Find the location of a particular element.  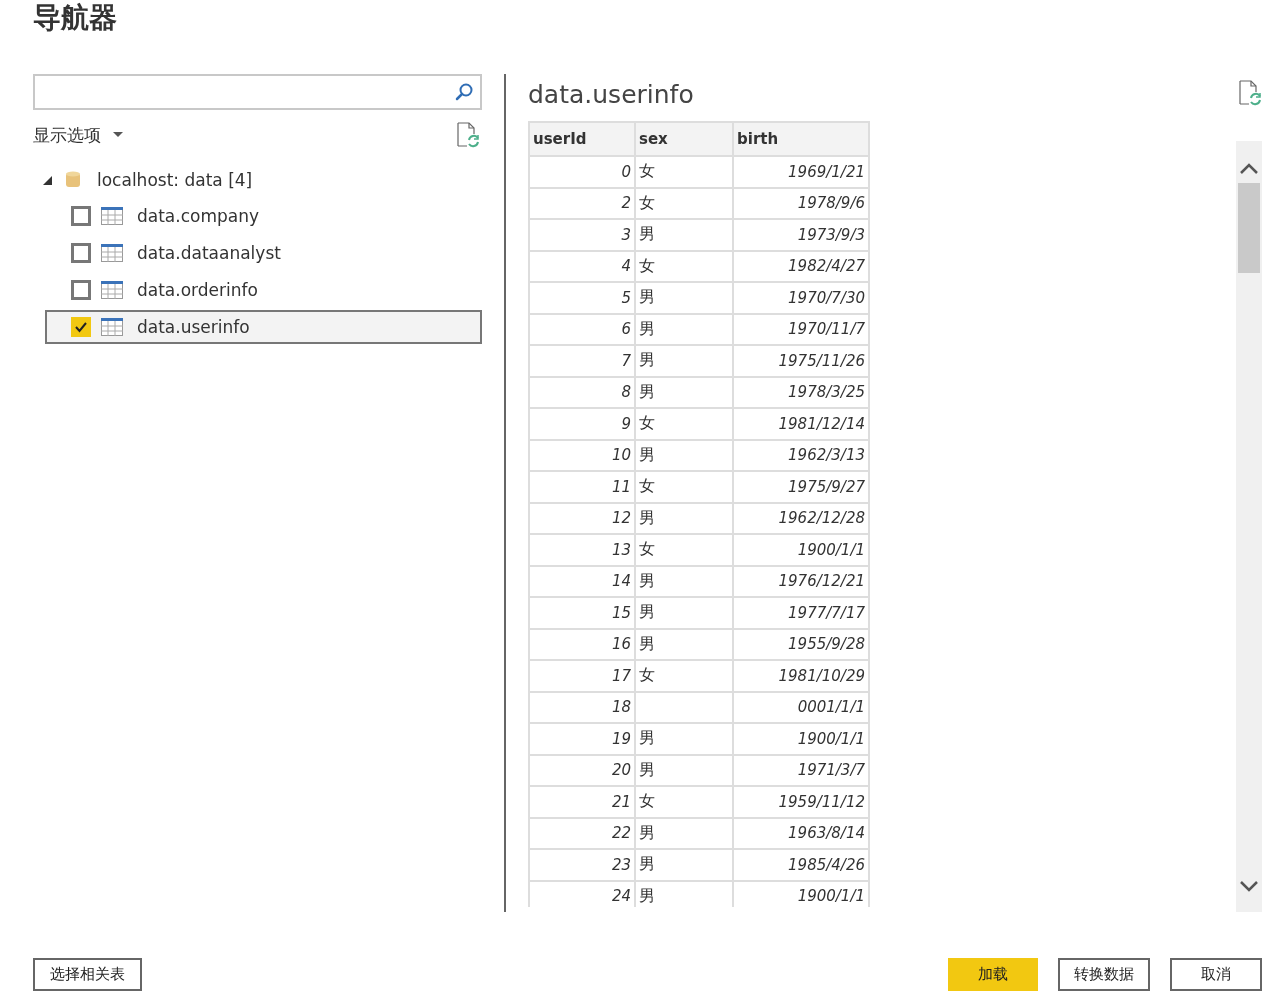

table-cell: 17 is located at coordinates (582, 676).